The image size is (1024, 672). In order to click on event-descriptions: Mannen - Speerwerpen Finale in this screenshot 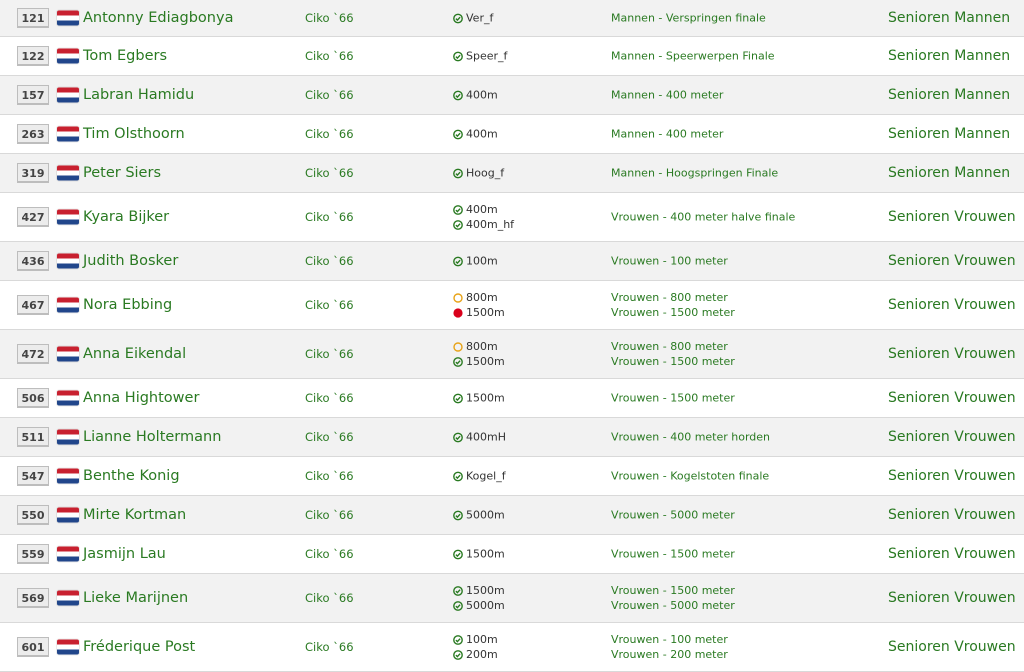, I will do `click(693, 56)`.